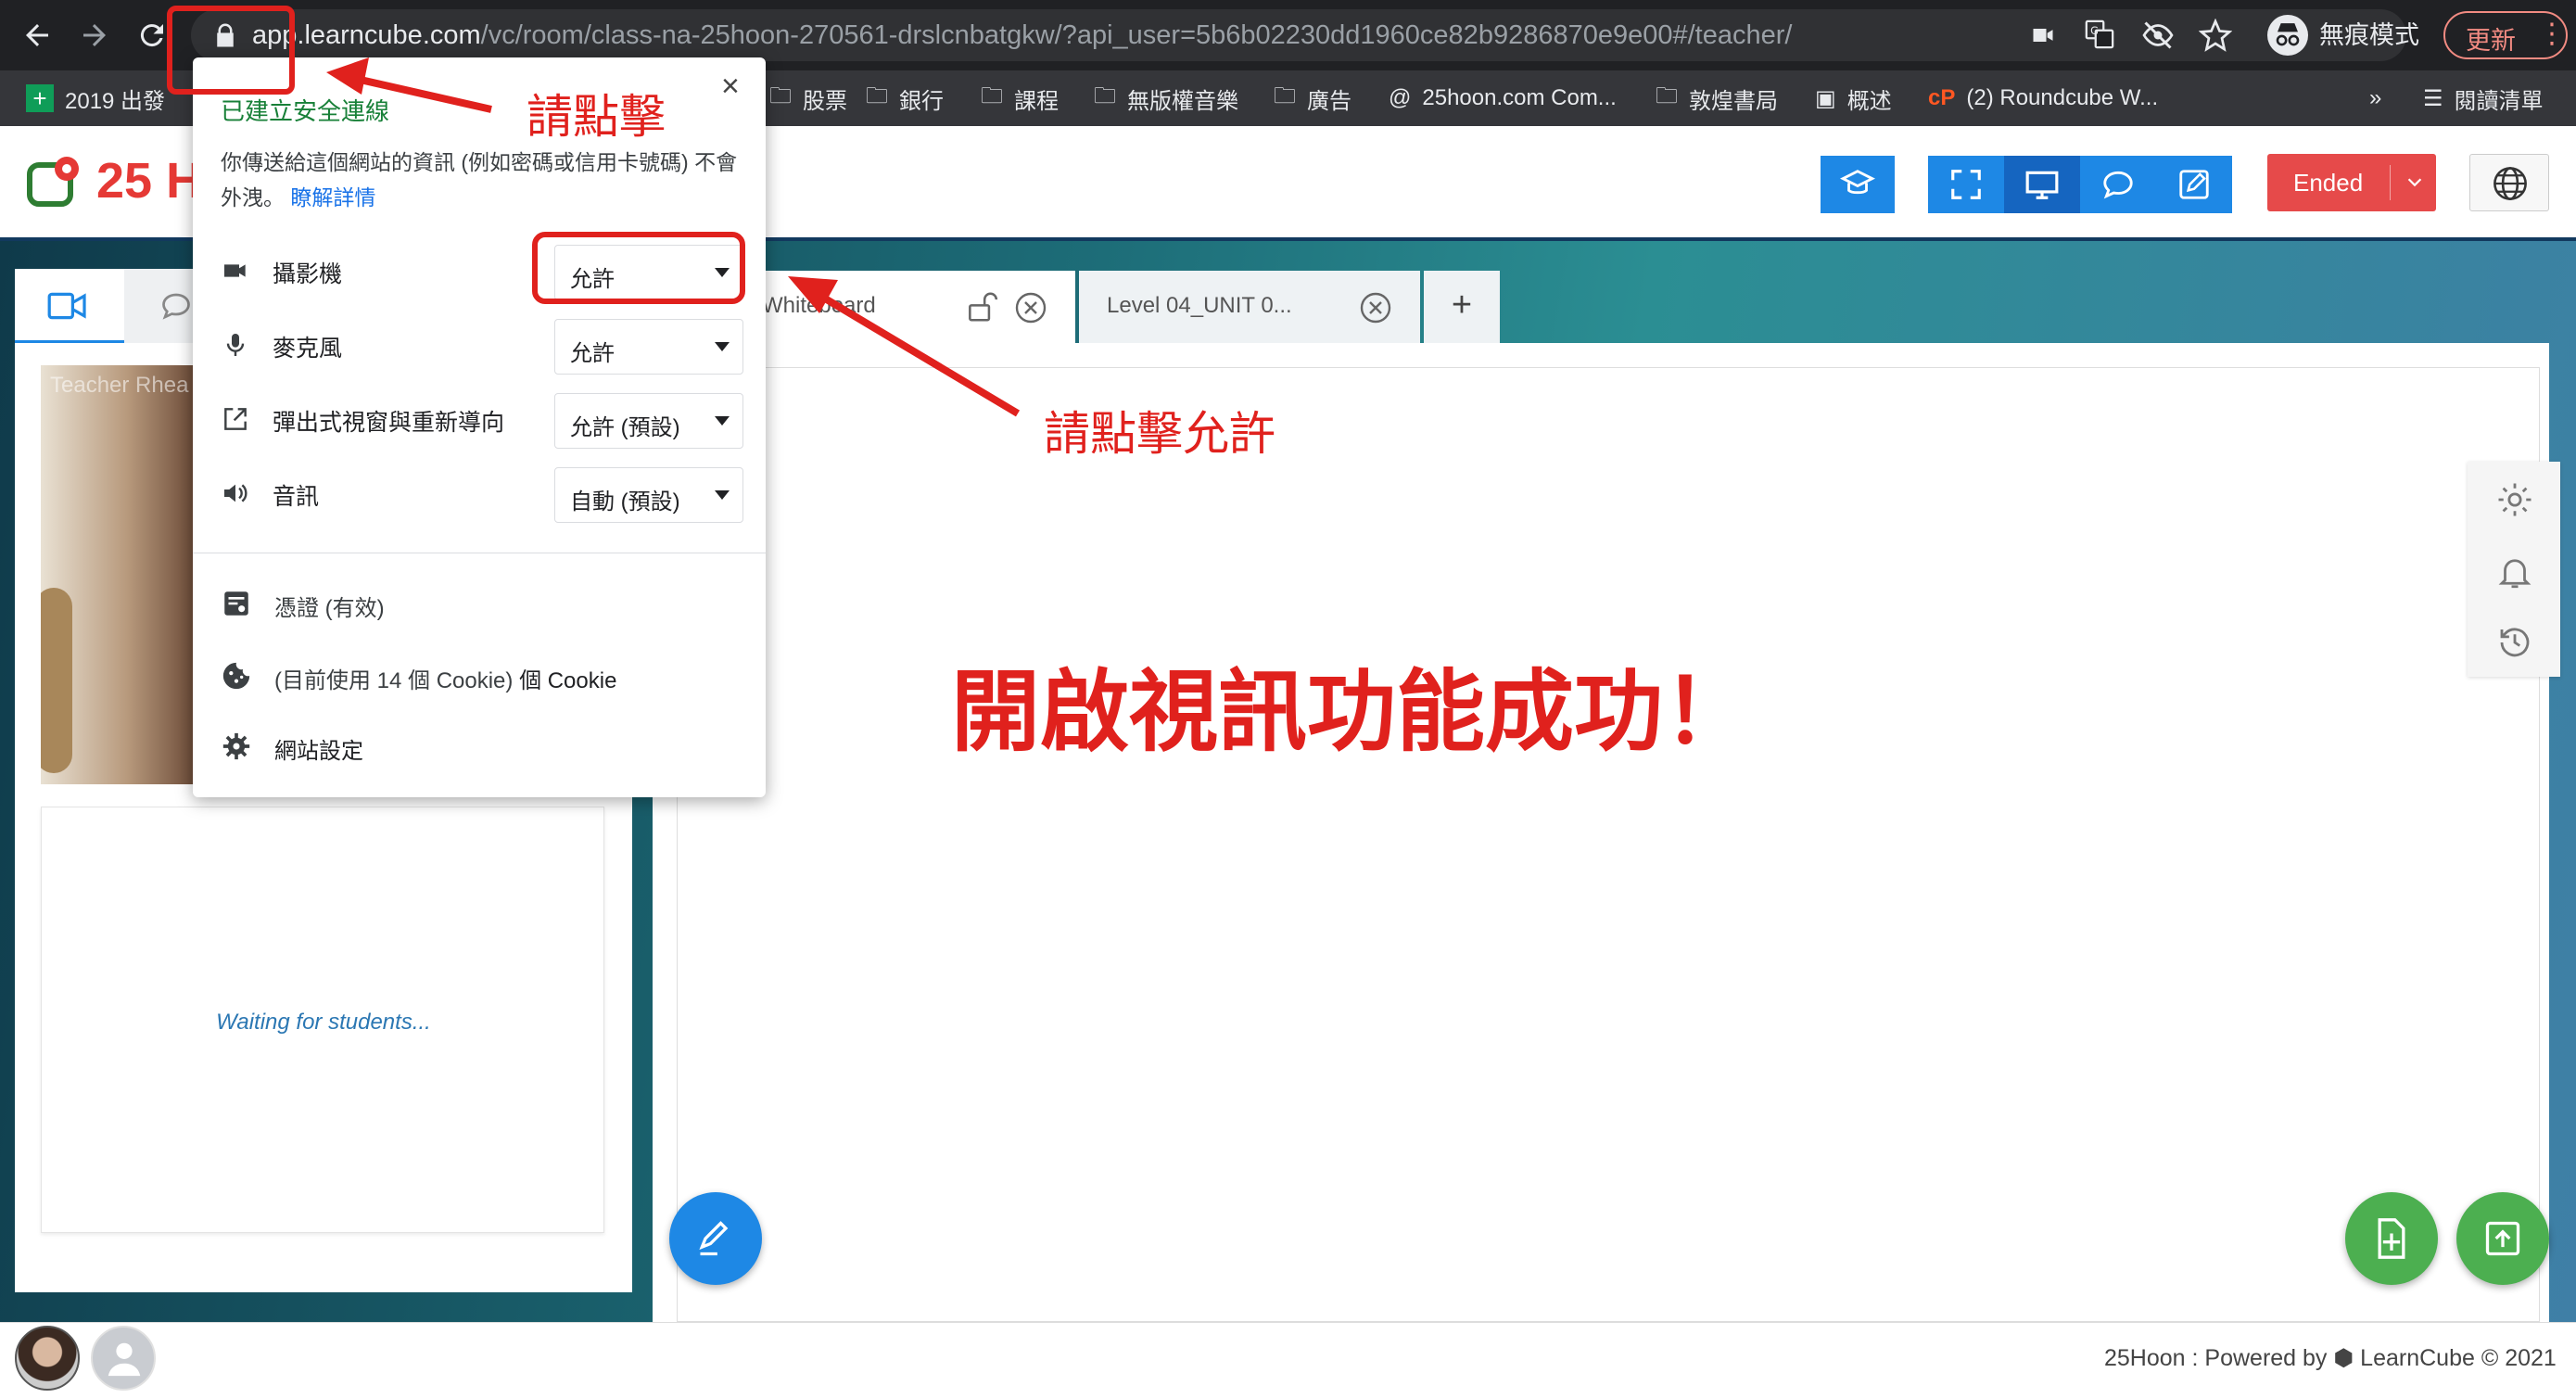  What do you see at coordinates (596, 117) in the screenshot?
I see `annotation-click-here: 請點擊` at bounding box center [596, 117].